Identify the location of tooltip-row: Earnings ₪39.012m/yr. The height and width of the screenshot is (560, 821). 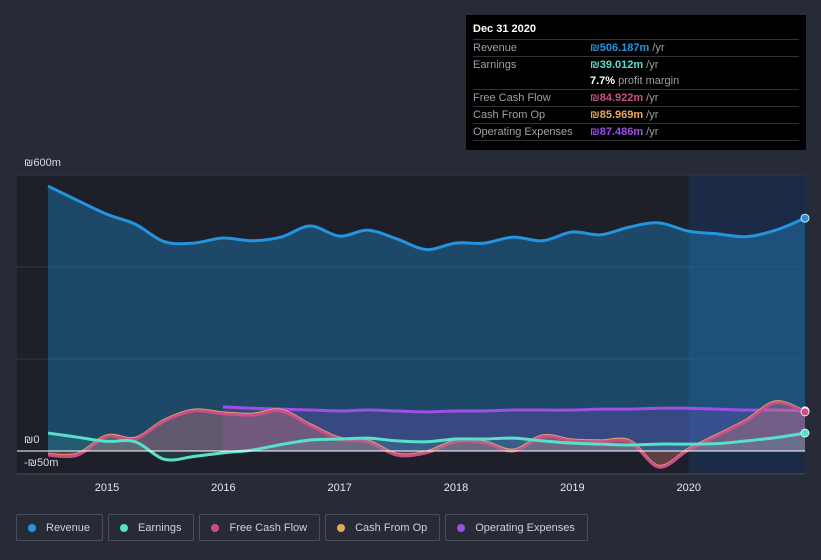
(636, 65).